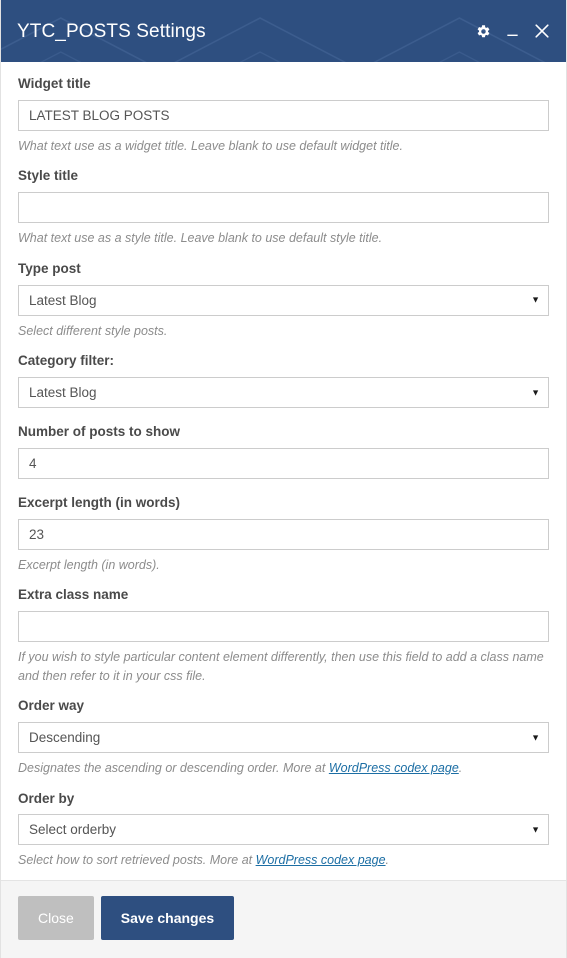  I want to click on number-of-posts-label: Number of posts to show, so click(99, 431).